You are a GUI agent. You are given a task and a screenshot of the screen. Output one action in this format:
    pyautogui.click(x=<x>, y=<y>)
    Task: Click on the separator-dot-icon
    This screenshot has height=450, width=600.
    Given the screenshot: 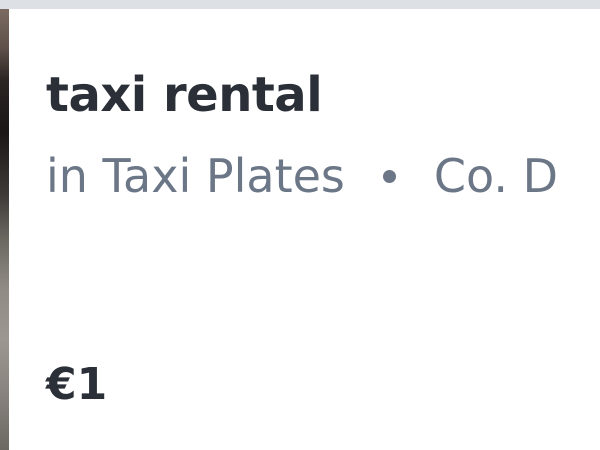 What is the action you would take?
    pyautogui.click(x=389, y=176)
    